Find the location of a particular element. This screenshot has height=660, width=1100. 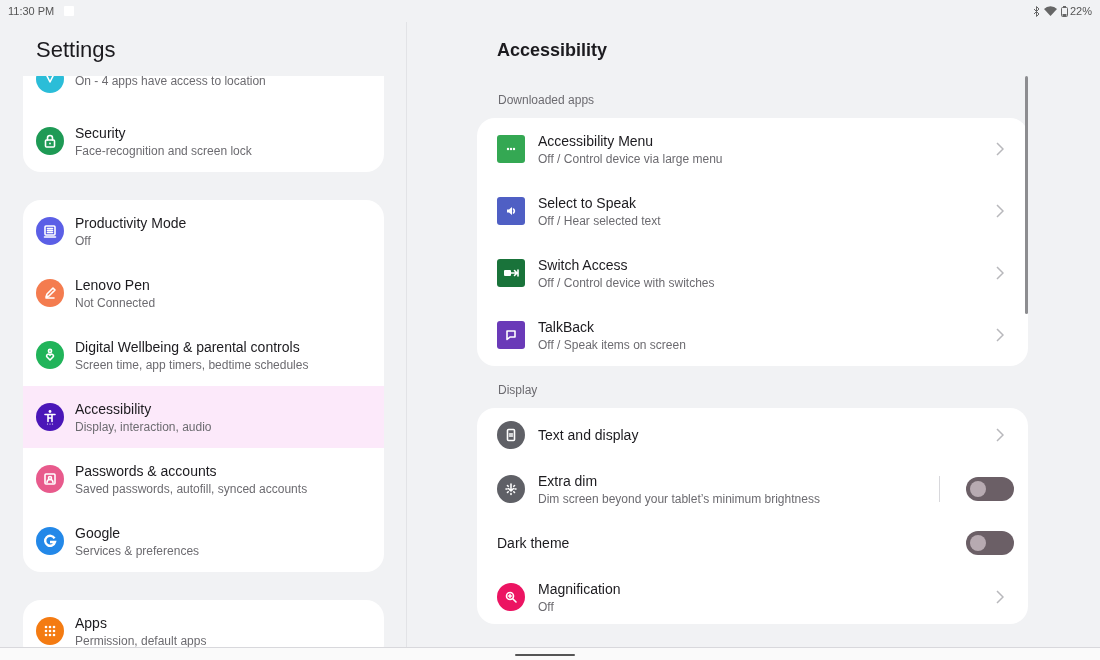

item-title: Passwords & accounts is located at coordinates (146, 470).